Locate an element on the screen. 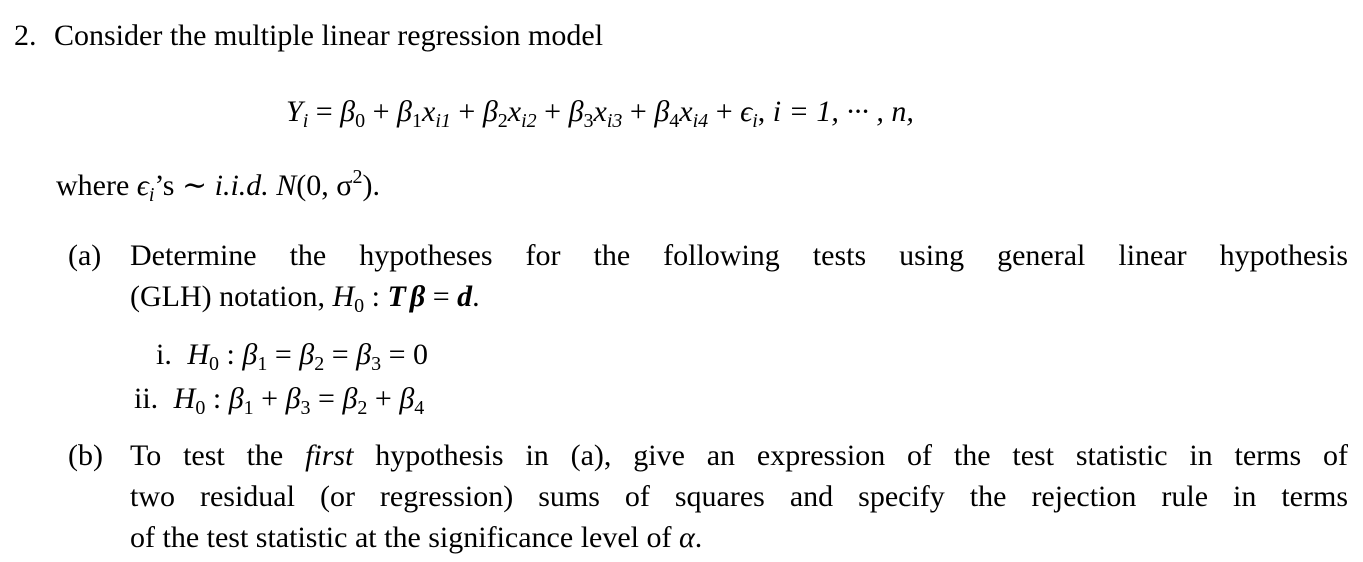  eq-beta2: β is located at coordinates (490, 111).